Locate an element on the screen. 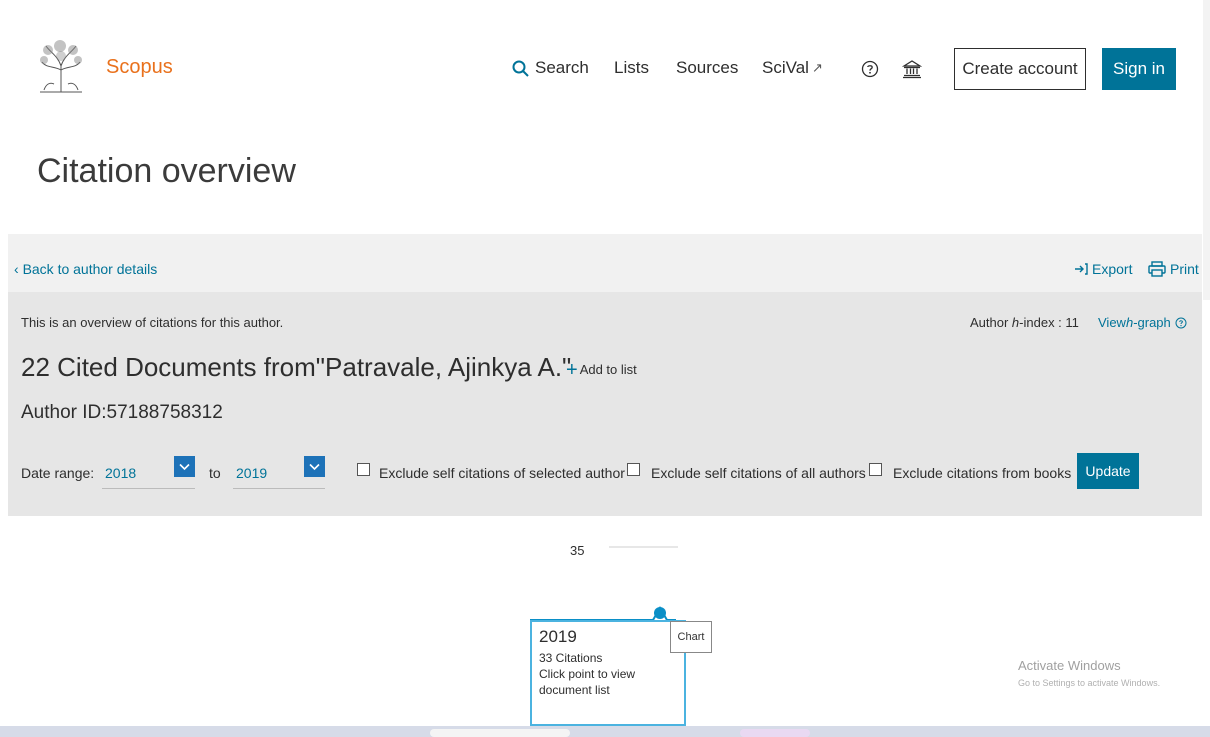 The width and height of the screenshot is (1210, 737). nav-search-label: Search is located at coordinates (562, 67).